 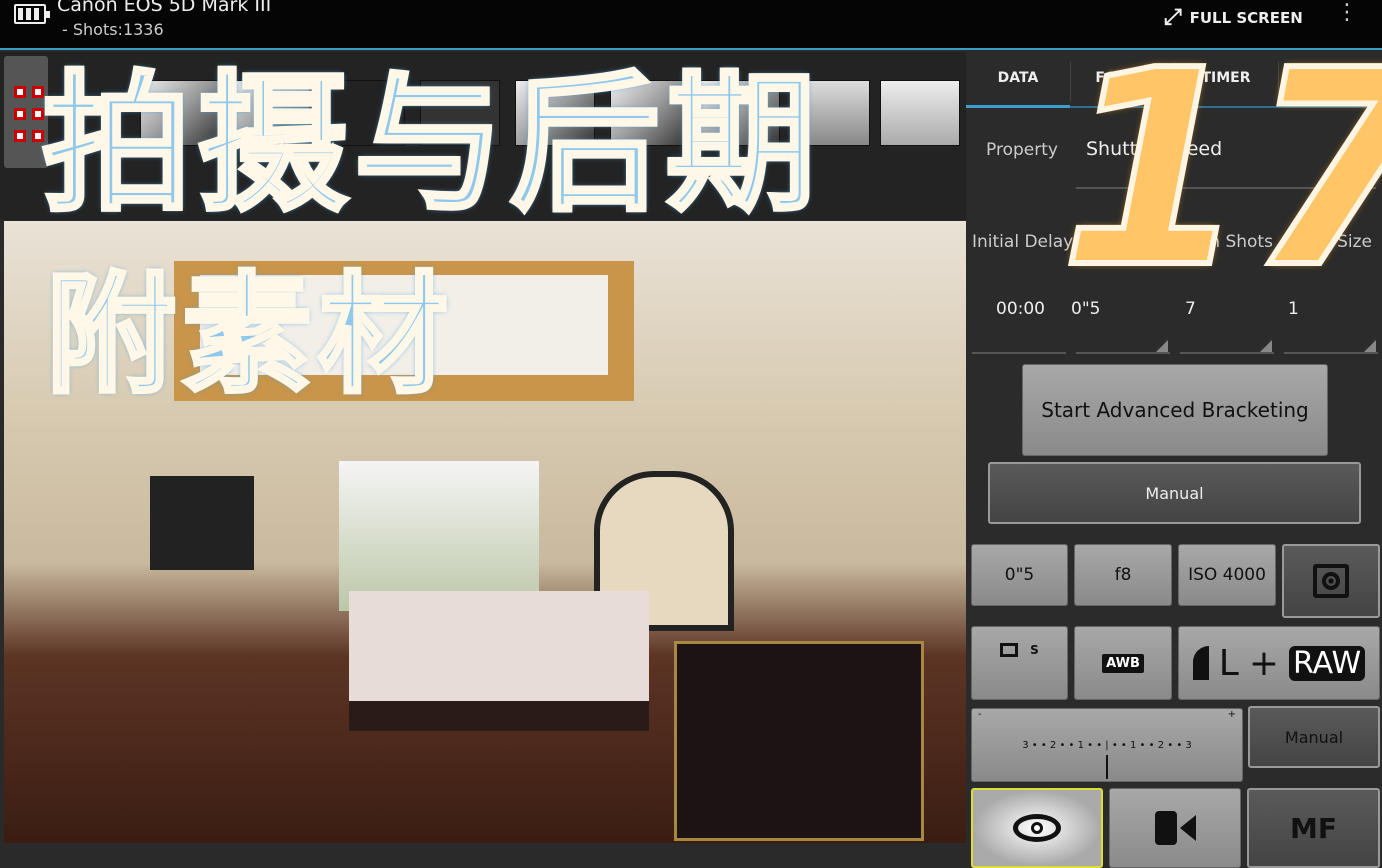 What do you see at coordinates (1227, 575) in the screenshot?
I see `iso-button: ISO 4000` at bounding box center [1227, 575].